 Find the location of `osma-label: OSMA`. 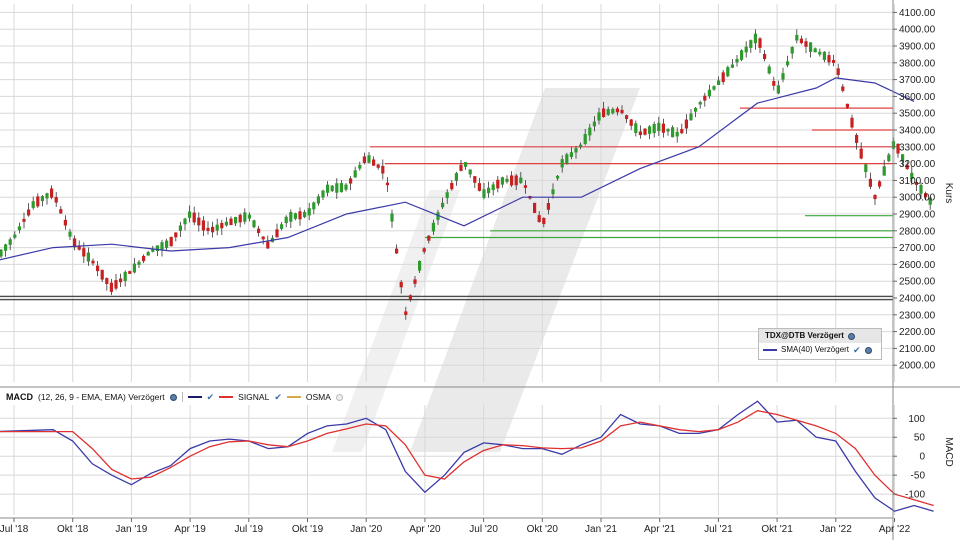

osma-label: OSMA is located at coordinates (318, 397).